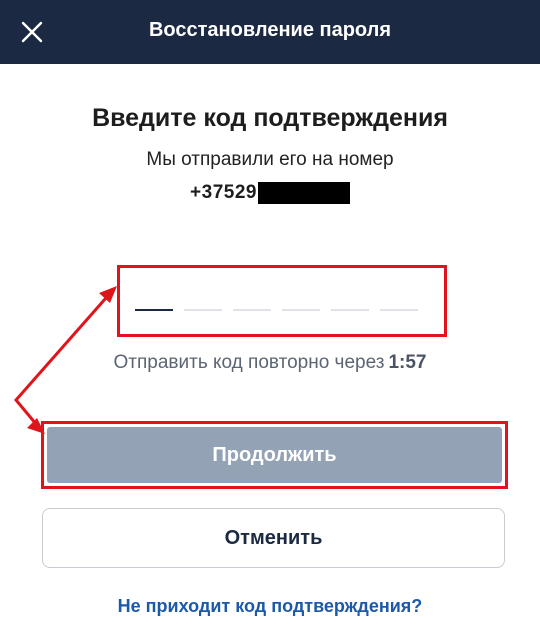  Describe the element at coordinates (108, 294) in the screenshot. I see `arrowhead-up-icon` at that location.